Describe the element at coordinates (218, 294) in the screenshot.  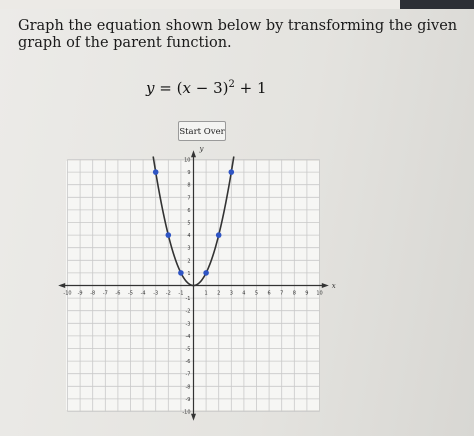
I see `x-tick-label: 2` at that location.